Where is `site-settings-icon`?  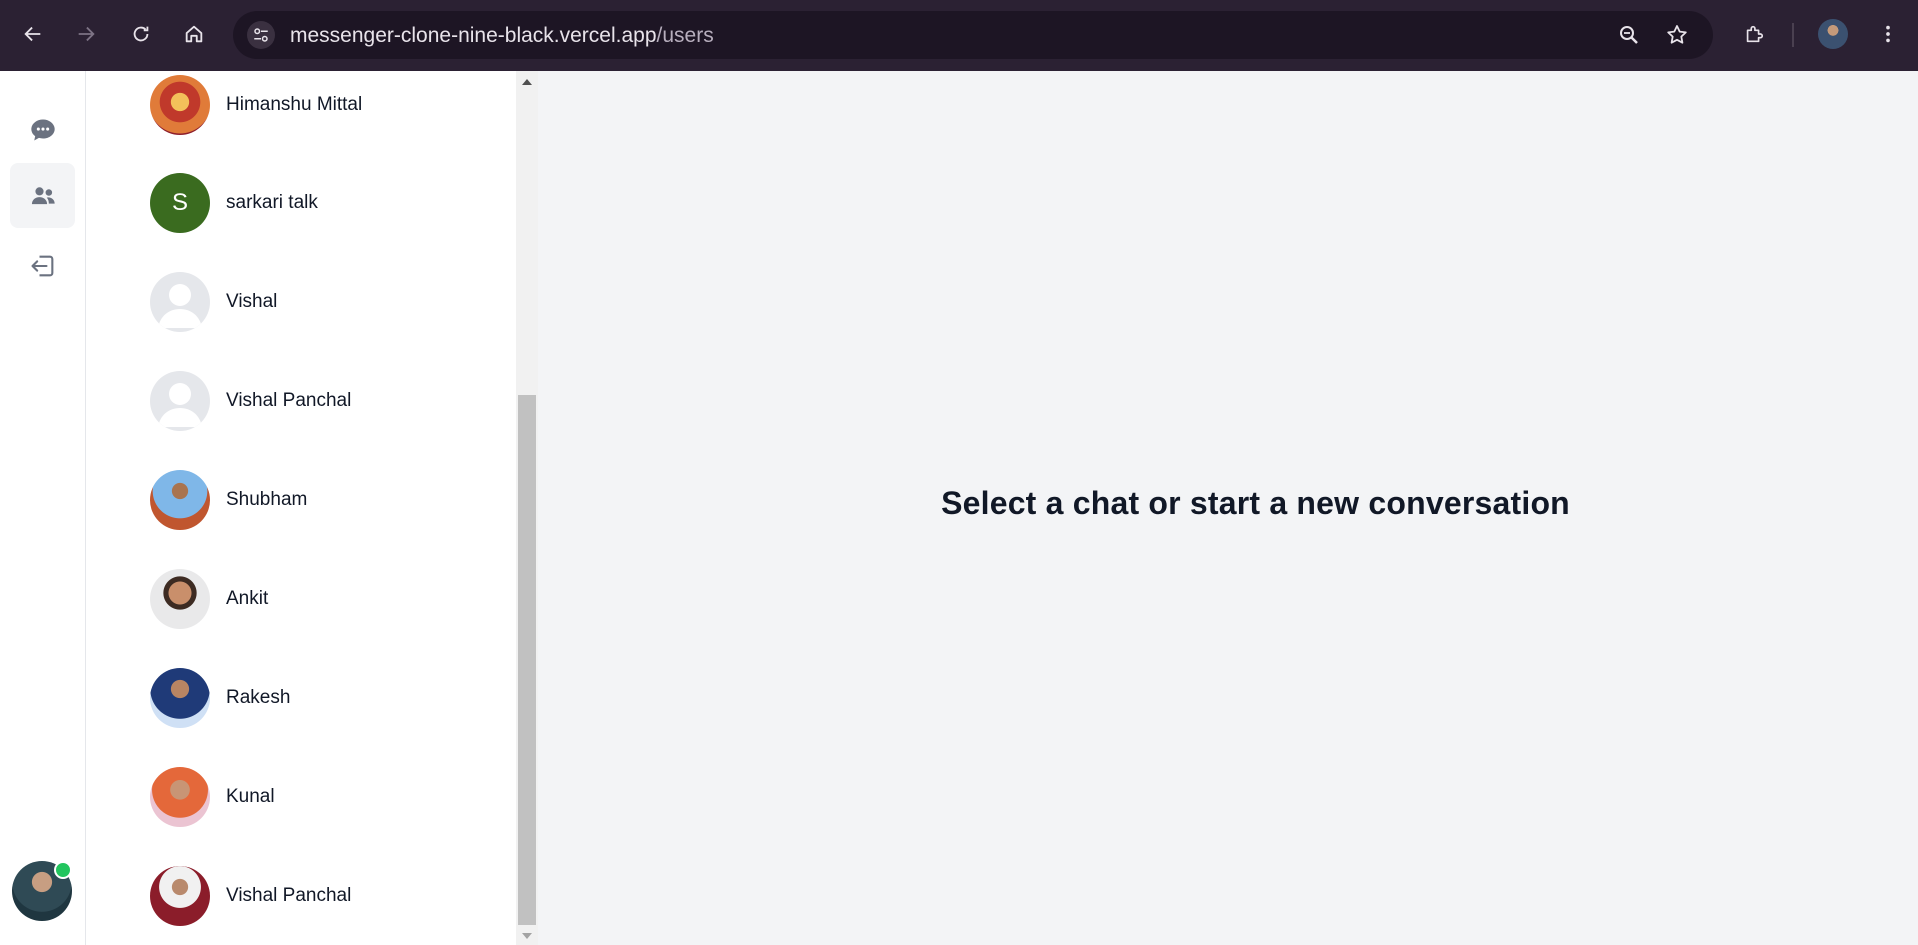
site-settings-icon is located at coordinates (261, 35).